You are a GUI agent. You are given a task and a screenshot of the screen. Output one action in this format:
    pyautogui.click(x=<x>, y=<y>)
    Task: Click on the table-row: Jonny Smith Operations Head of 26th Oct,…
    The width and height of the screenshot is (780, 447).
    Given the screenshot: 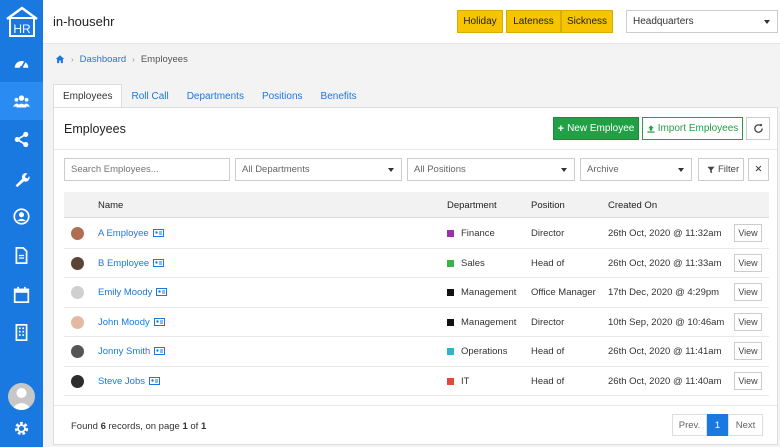 What is the action you would take?
    pyautogui.click(x=416, y=352)
    